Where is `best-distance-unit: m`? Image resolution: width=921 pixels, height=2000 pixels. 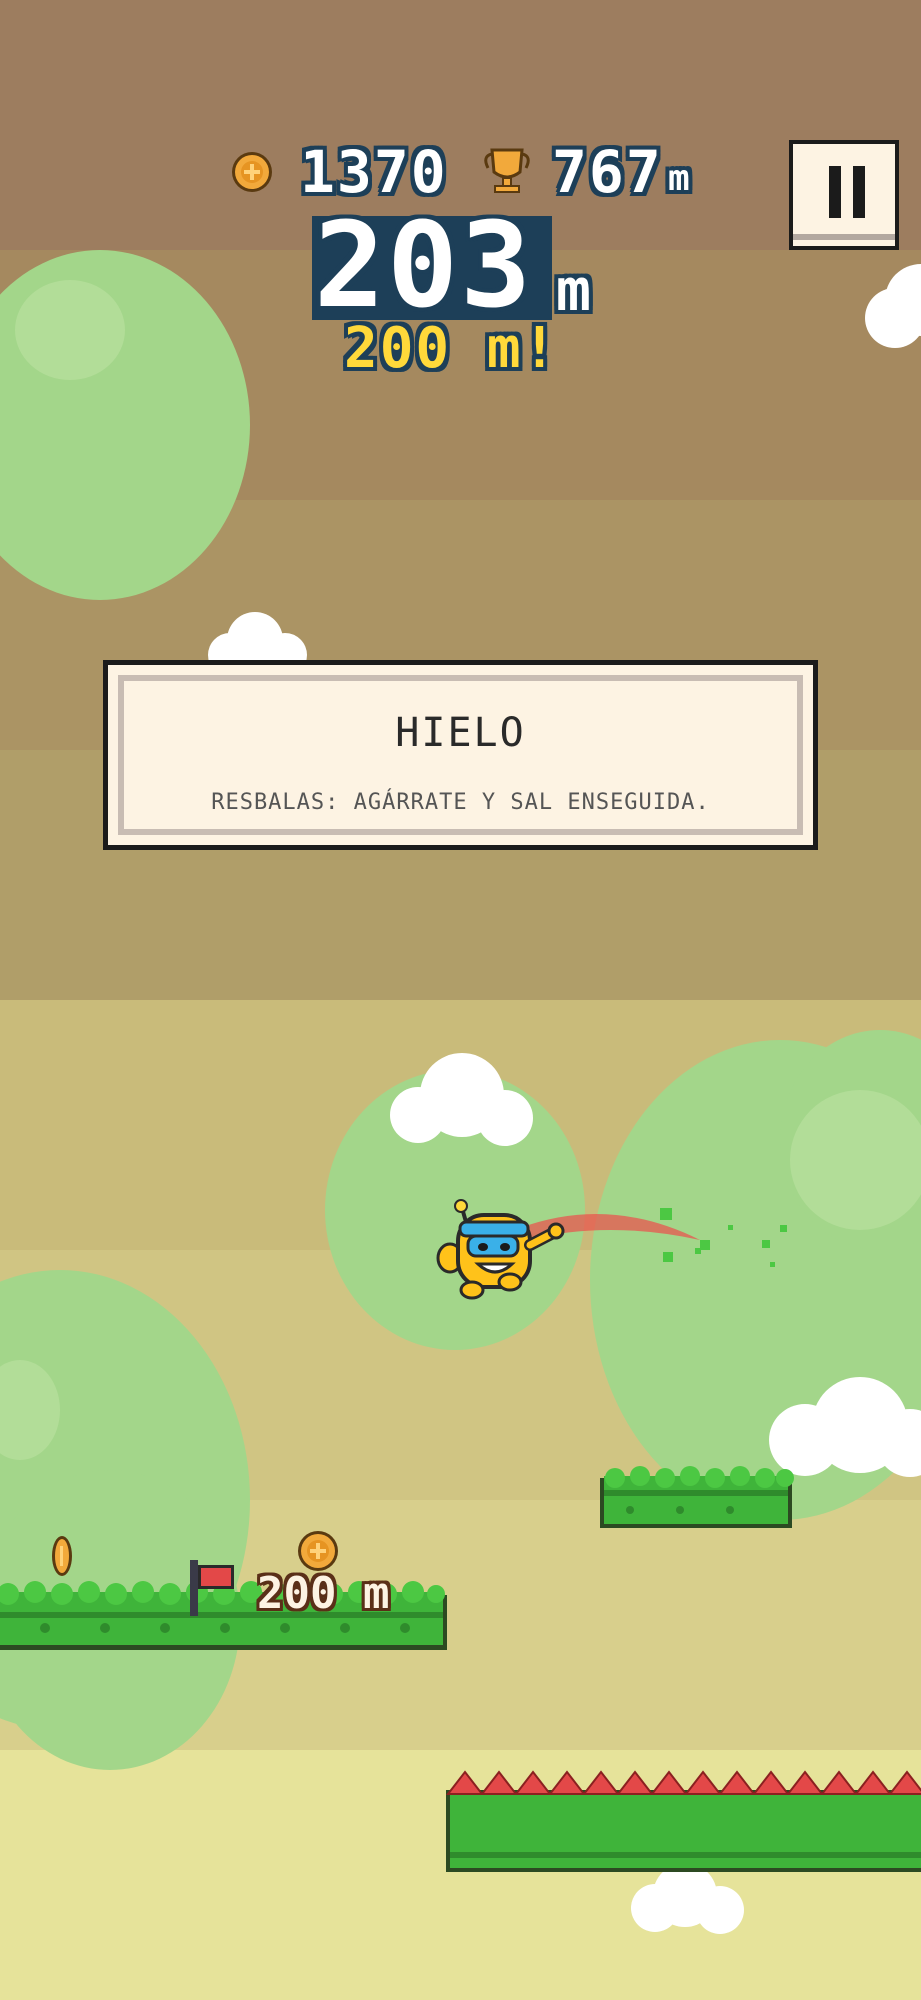 best-distance-unit: m is located at coordinates (680, 178).